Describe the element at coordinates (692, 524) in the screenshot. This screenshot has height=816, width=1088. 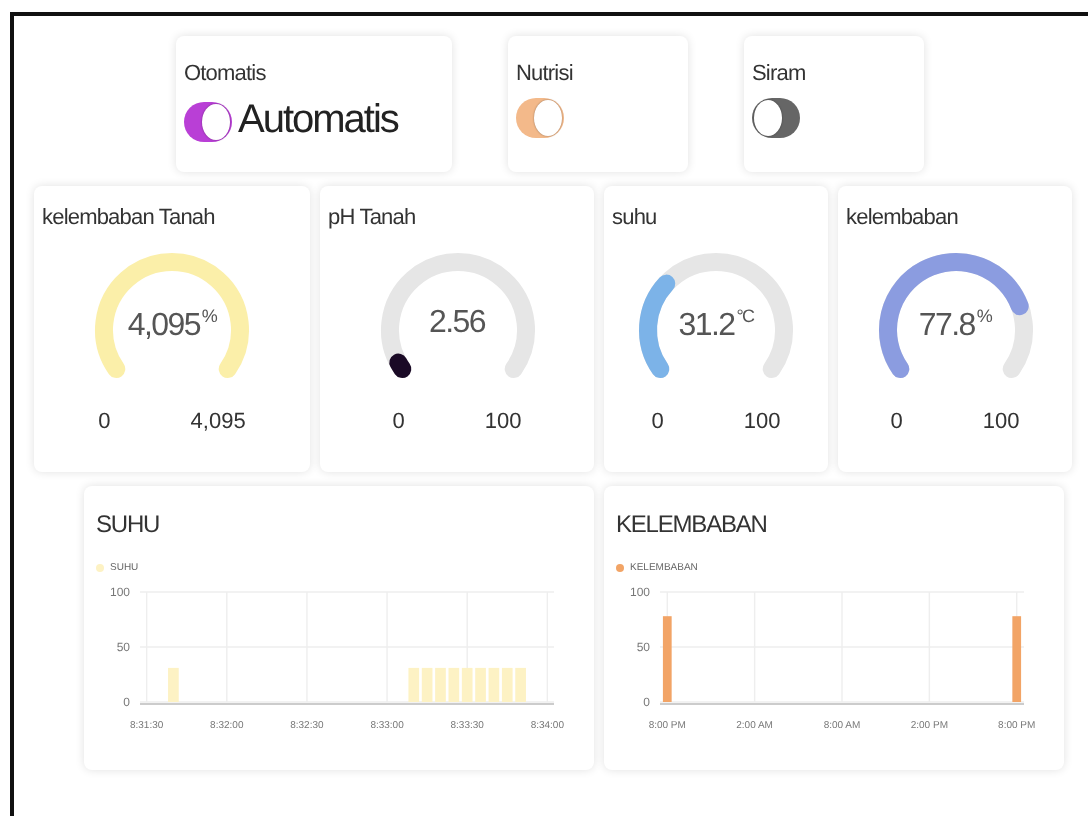
I see `chart-title: KELEMBABAN` at that location.